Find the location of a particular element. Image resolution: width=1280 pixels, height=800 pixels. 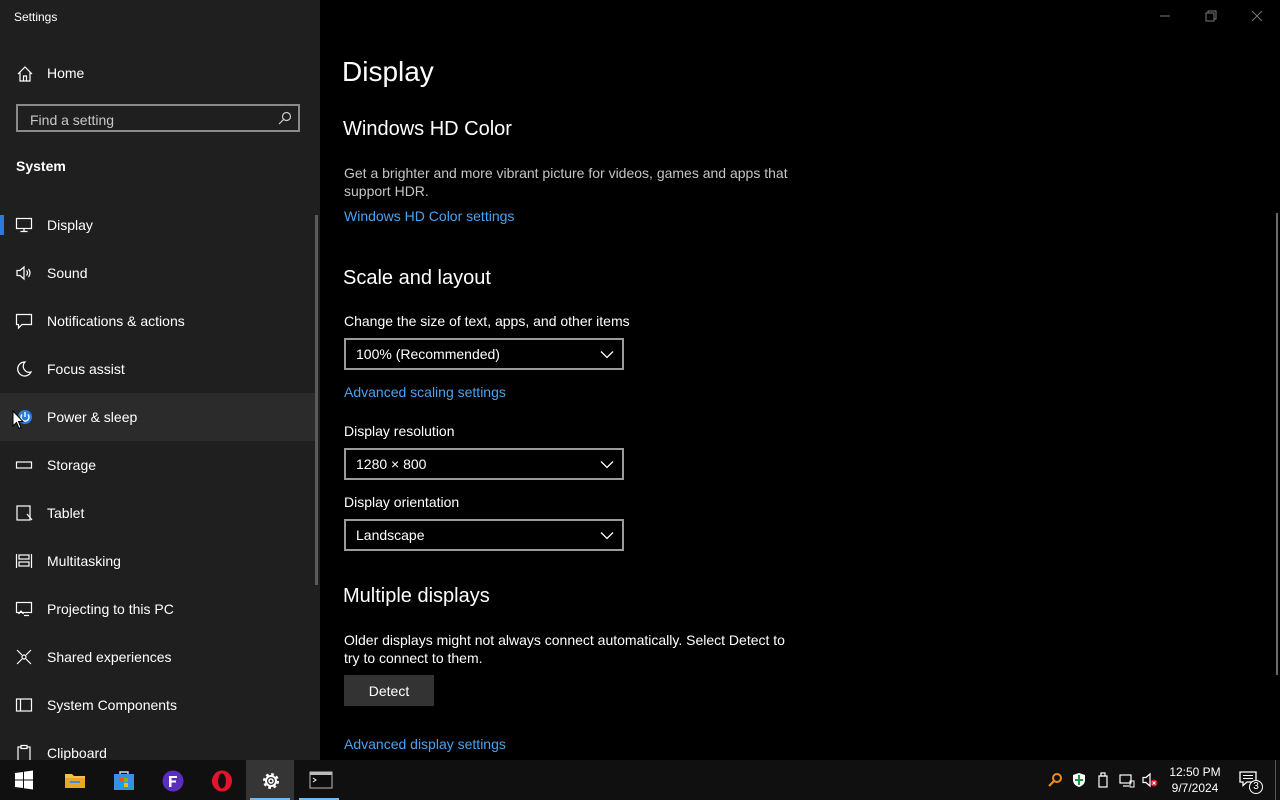

show-desktop-button is located at coordinates (1277, 780).